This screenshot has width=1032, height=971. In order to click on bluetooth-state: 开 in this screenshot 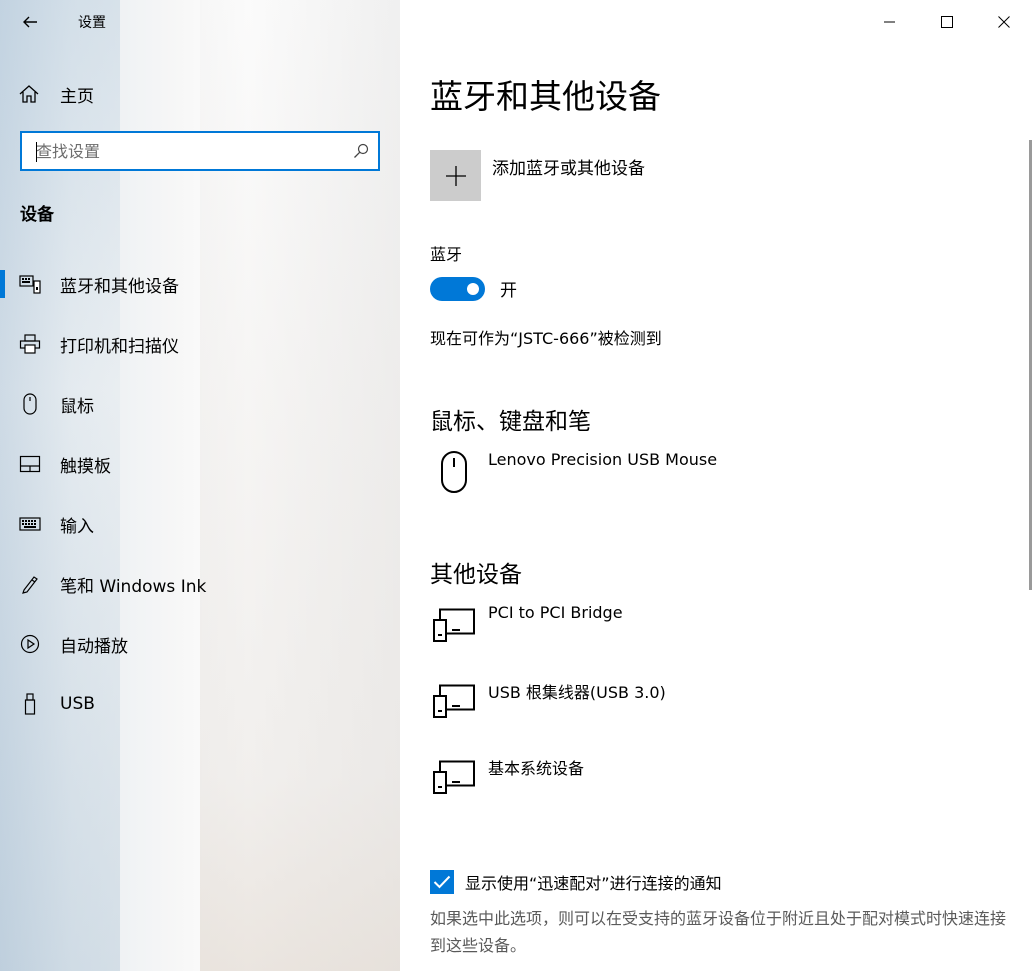, I will do `click(508, 291)`.